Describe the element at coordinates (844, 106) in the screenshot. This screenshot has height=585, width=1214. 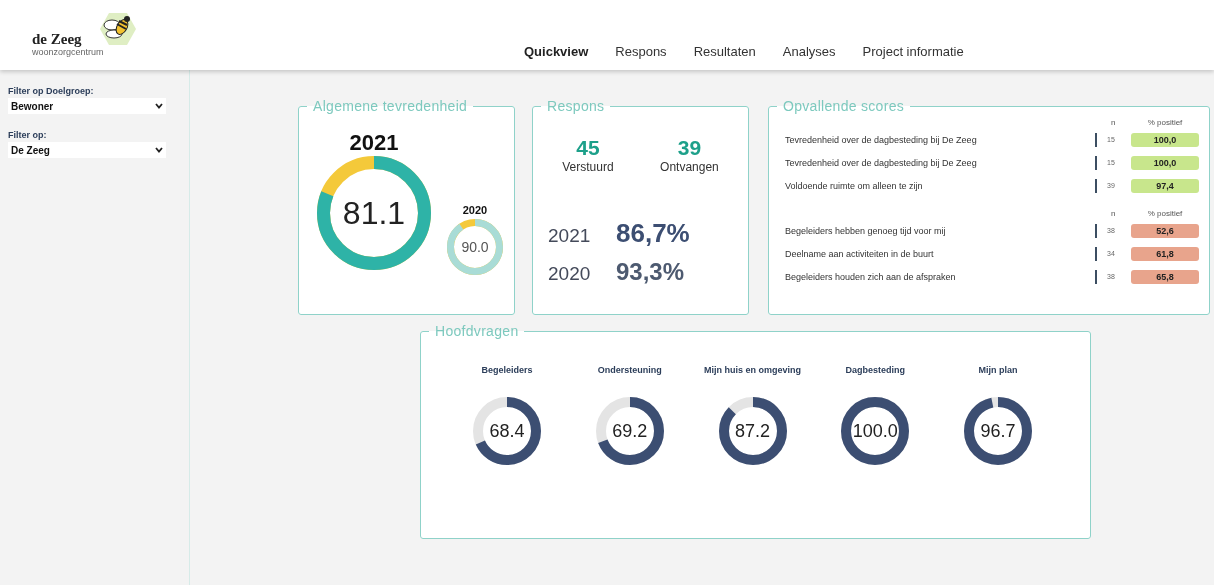
I see `card-title: Opvallende scores` at that location.